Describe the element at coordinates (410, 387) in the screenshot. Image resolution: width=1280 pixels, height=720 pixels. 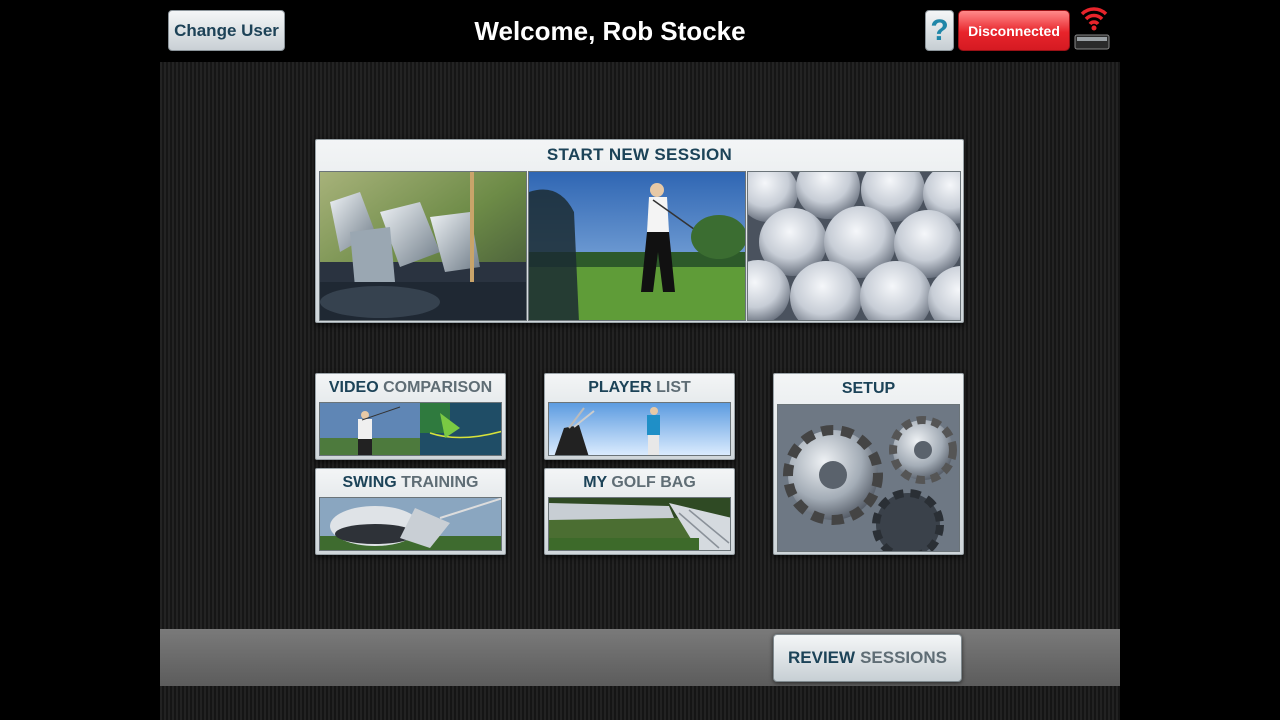
I see `video-comparison-label: VIDEO COMPARISON` at that location.